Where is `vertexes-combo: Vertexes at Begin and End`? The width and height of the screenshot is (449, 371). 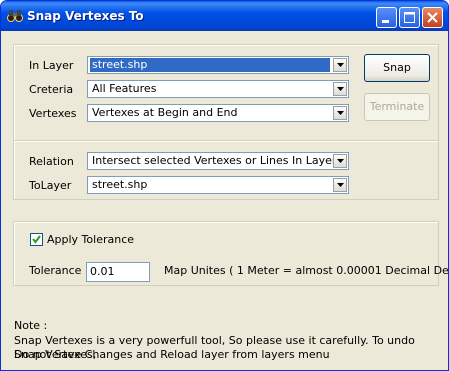 vertexes-combo: Vertexes at Begin and End is located at coordinates (218, 113).